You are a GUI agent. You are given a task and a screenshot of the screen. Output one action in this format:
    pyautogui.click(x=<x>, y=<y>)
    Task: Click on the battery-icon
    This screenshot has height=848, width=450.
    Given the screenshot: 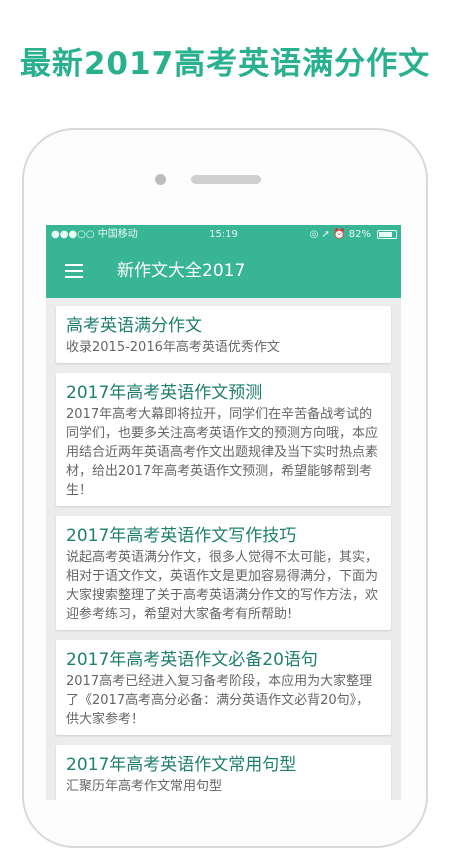 What is the action you would take?
    pyautogui.click(x=387, y=234)
    